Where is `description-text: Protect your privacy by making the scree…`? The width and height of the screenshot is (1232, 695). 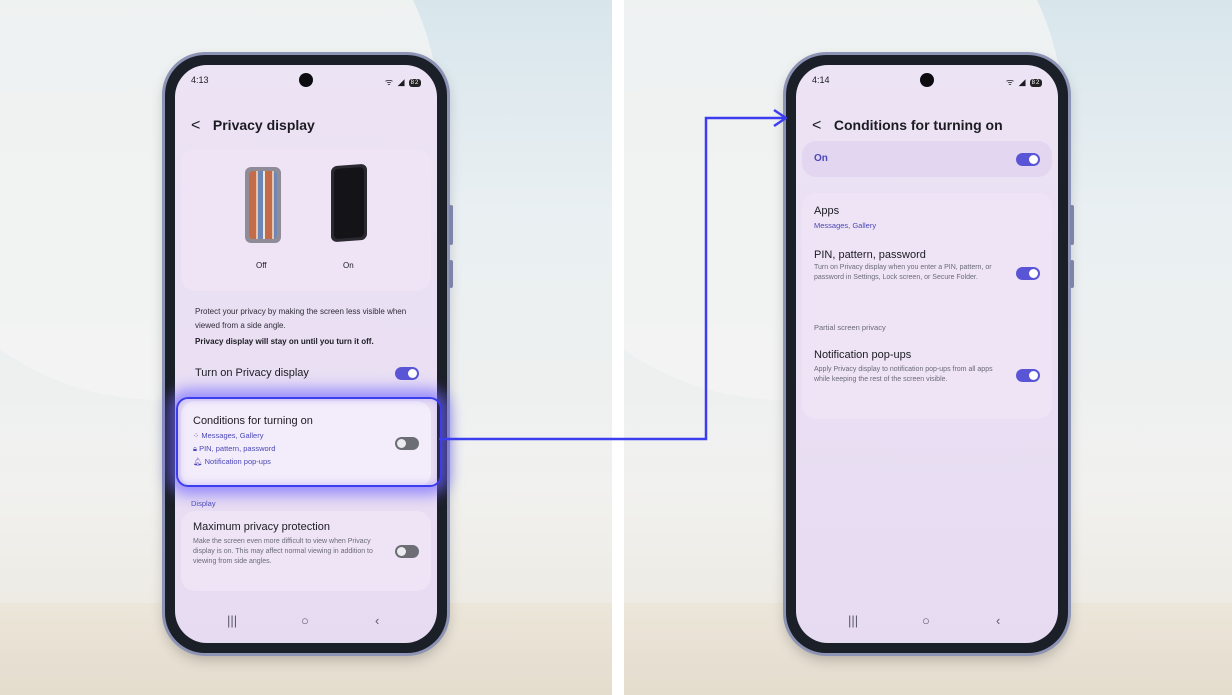 description-text: Protect your privacy by making the scree… is located at coordinates (301, 318).